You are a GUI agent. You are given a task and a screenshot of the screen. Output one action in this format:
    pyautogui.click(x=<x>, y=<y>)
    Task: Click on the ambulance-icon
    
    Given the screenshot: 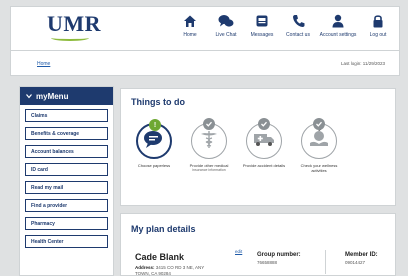 What is the action you would take?
    pyautogui.click(x=264, y=141)
    